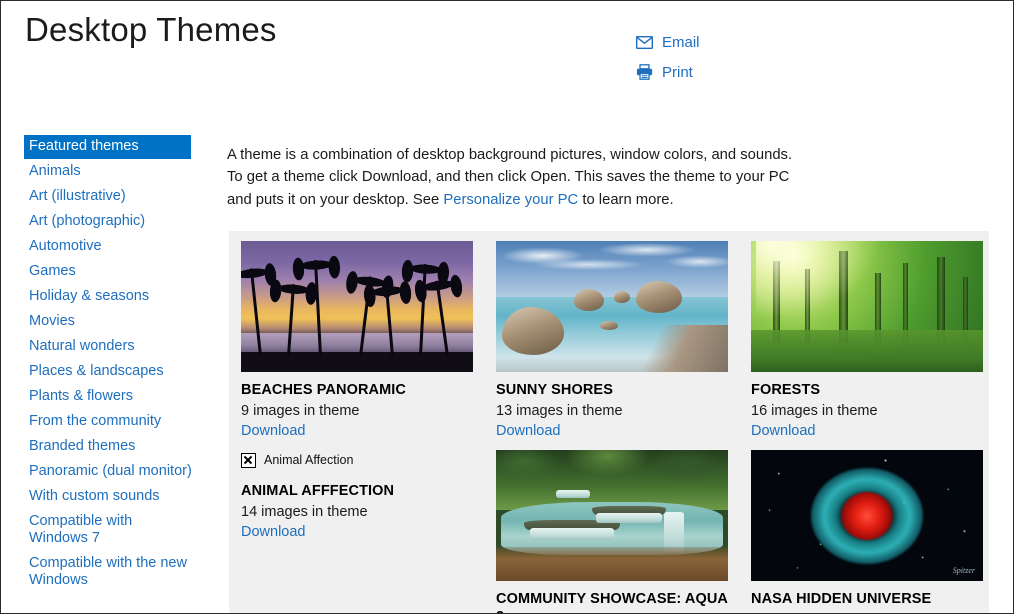 The width and height of the screenshot is (1014, 614). What do you see at coordinates (318, 491) in the screenshot?
I see `theme-title: ANIMAL AFFFECTION` at bounding box center [318, 491].